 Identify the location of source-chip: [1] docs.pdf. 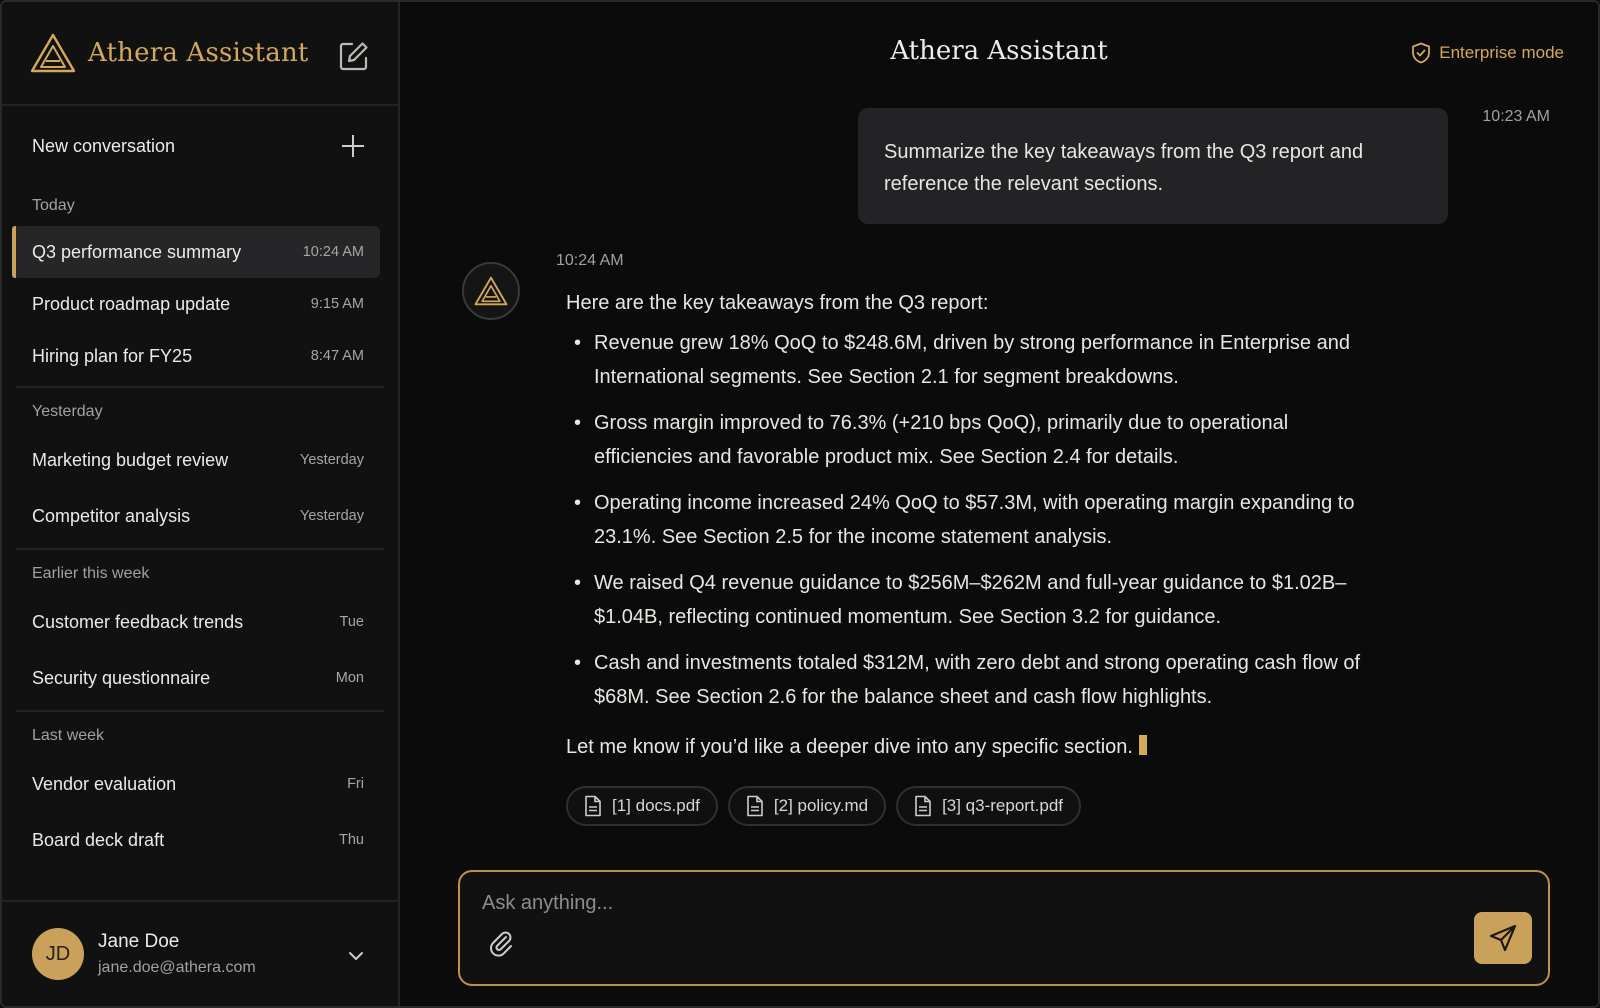
(642, 806).